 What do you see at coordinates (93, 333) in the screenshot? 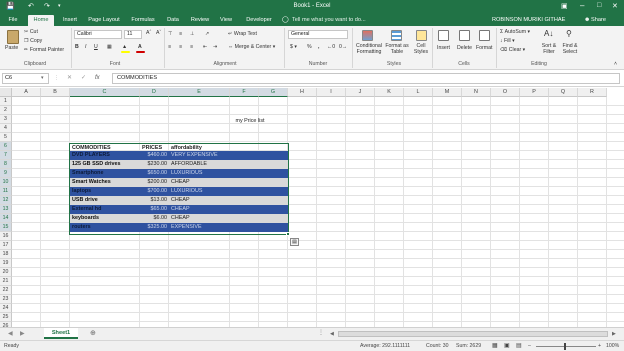
I see `new-sheet-icon: ⊕` at bounding box center [93, 333].